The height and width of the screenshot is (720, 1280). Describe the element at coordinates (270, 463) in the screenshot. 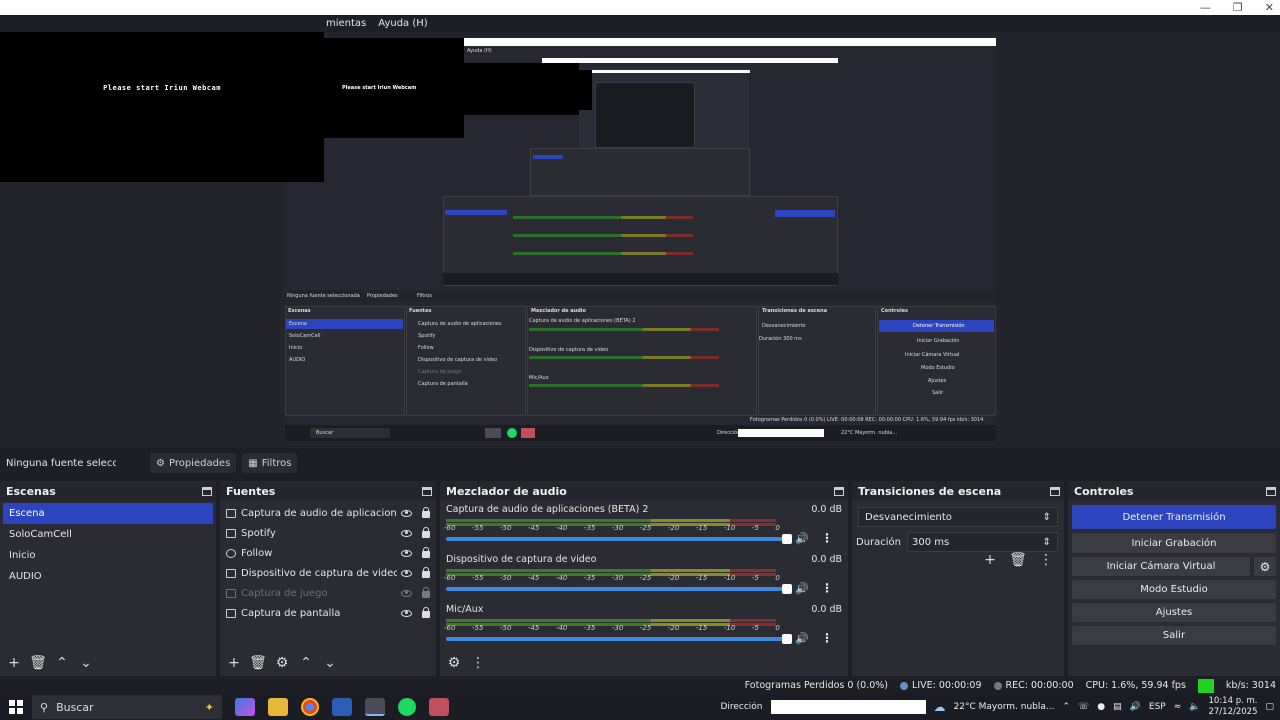

I see `filters-button: ▦ Filtros` at that location.